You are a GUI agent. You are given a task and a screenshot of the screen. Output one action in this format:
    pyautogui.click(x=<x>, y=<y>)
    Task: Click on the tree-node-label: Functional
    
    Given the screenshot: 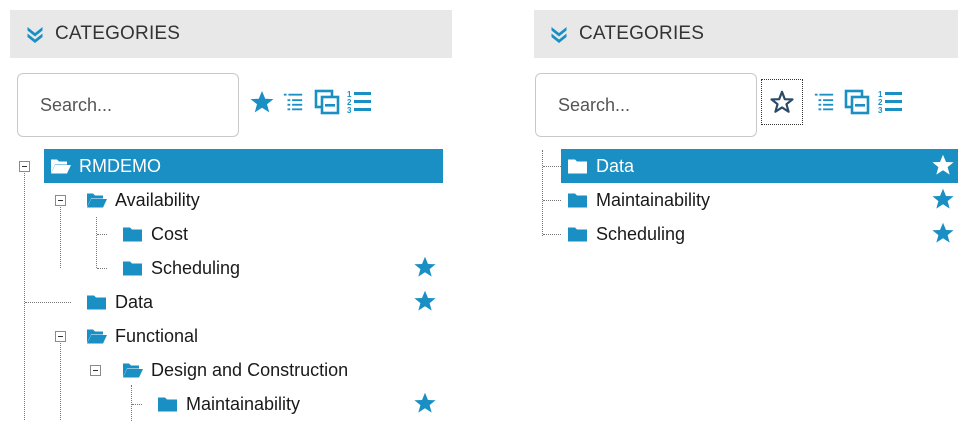 What is the action you would take?
    pyautogui.click(x=157, y=336)
    